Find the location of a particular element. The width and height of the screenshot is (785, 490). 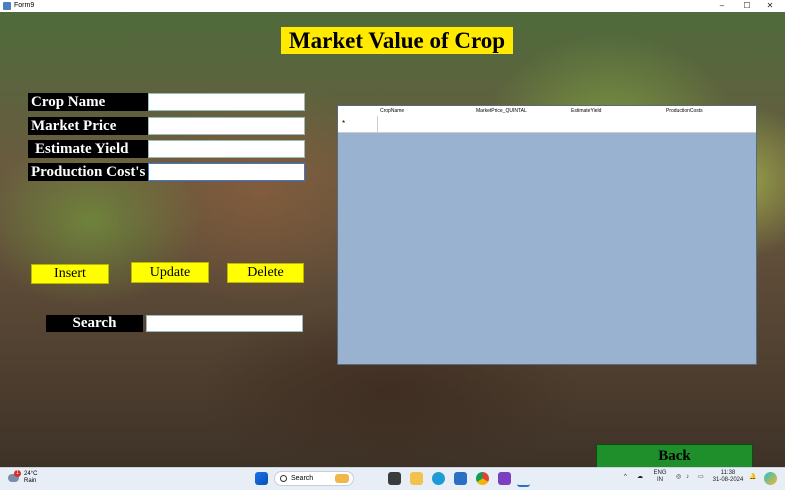

language-code: ENG is located at coordinates (660, 473).